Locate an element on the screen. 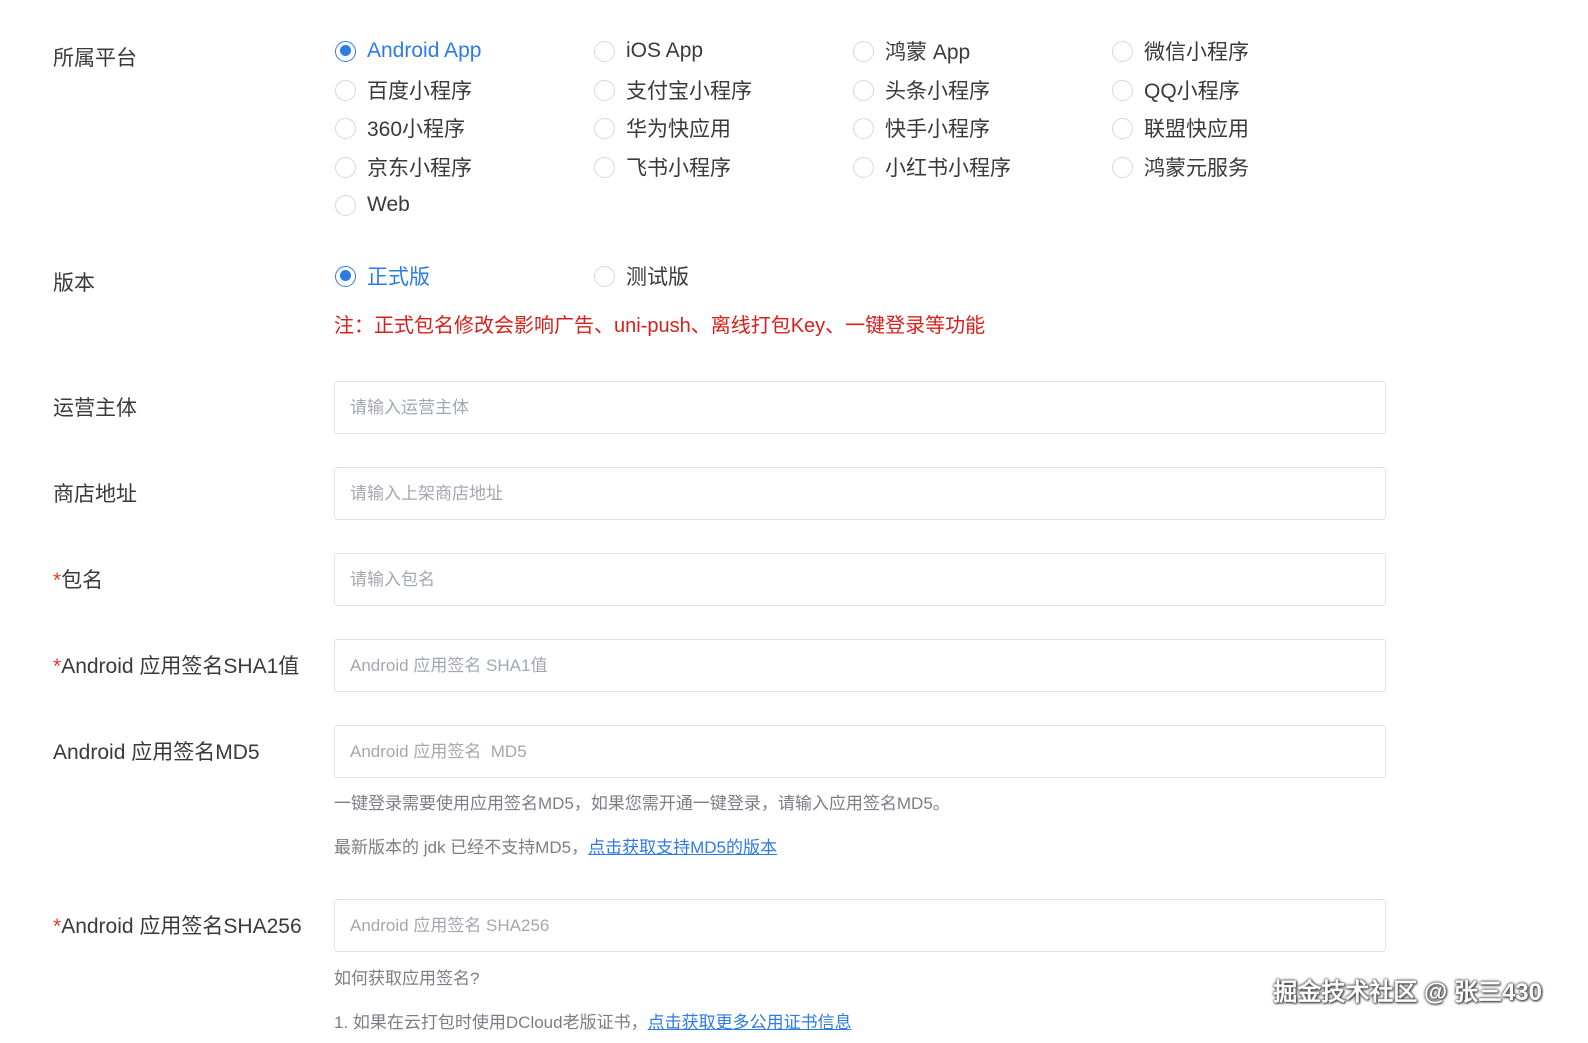 This screenshot has height=1043, width=1588. radio-ios-app: iOS App is located at coordinates (648, 51).